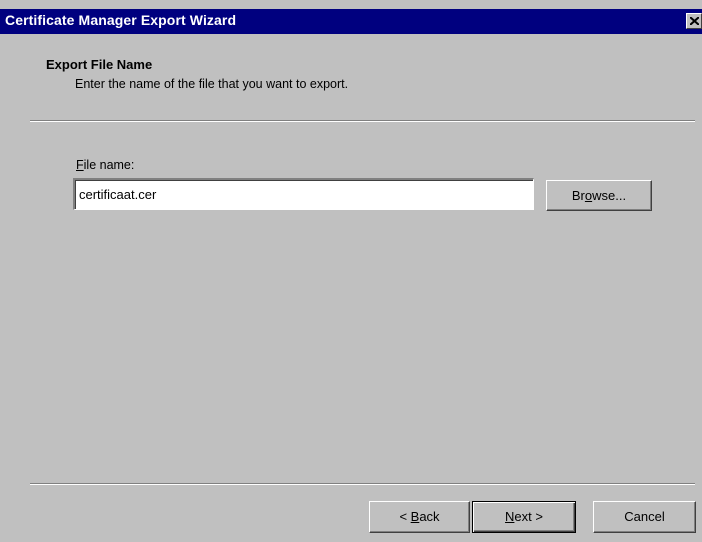  I want to click on file-name-label: File name:, so click(105, 165).